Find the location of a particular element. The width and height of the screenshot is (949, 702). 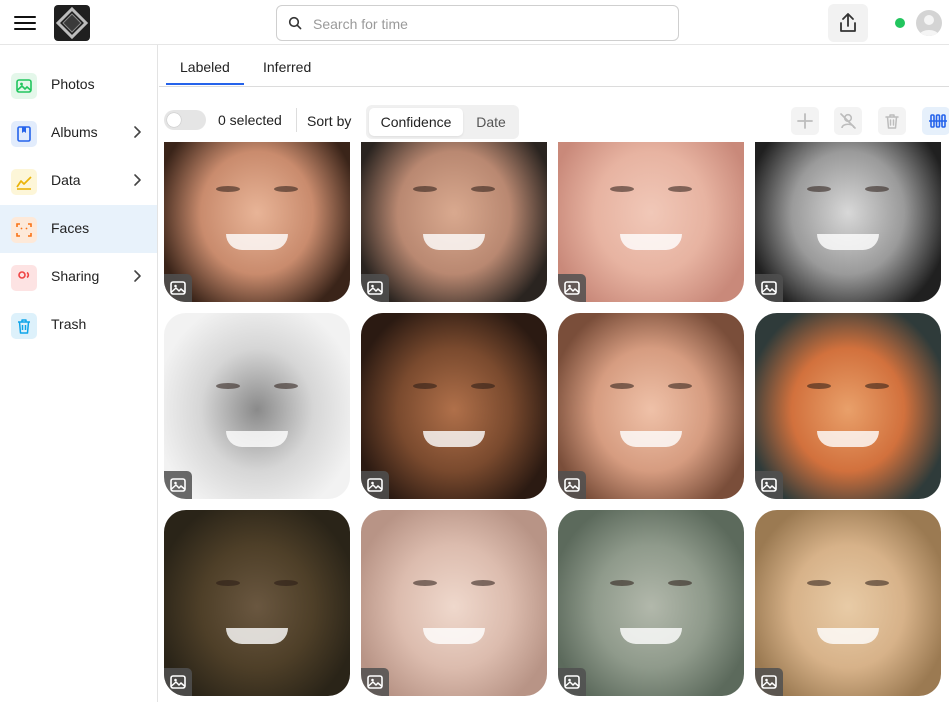

sidebar-item-data: Data is located at coordinates (78, 181).